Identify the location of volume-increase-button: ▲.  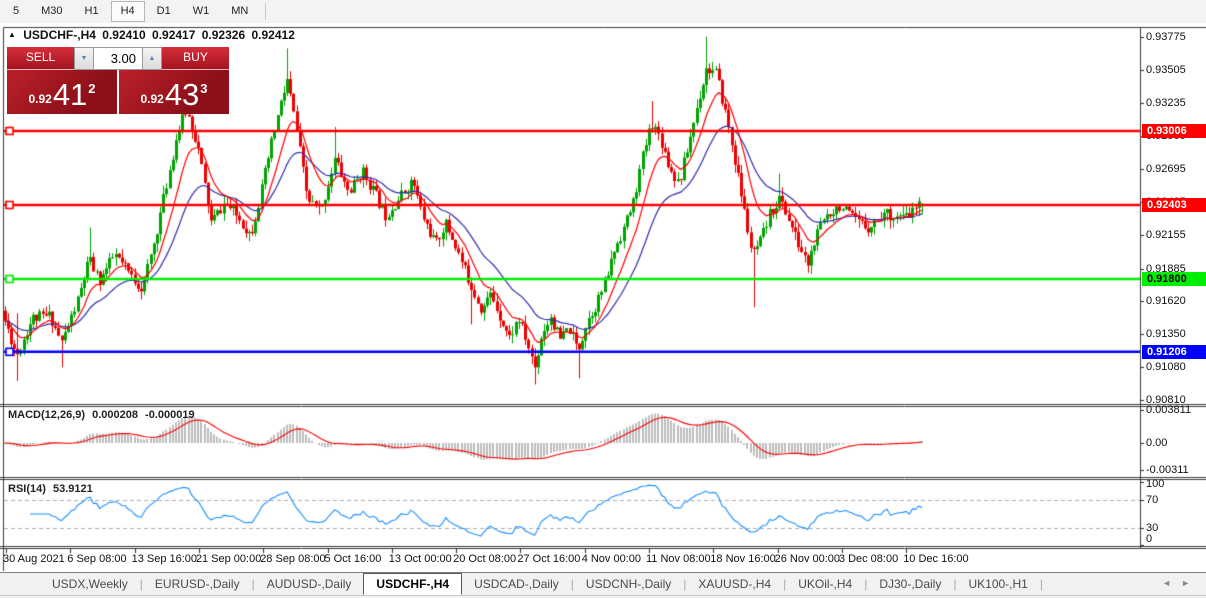
(152, 58).